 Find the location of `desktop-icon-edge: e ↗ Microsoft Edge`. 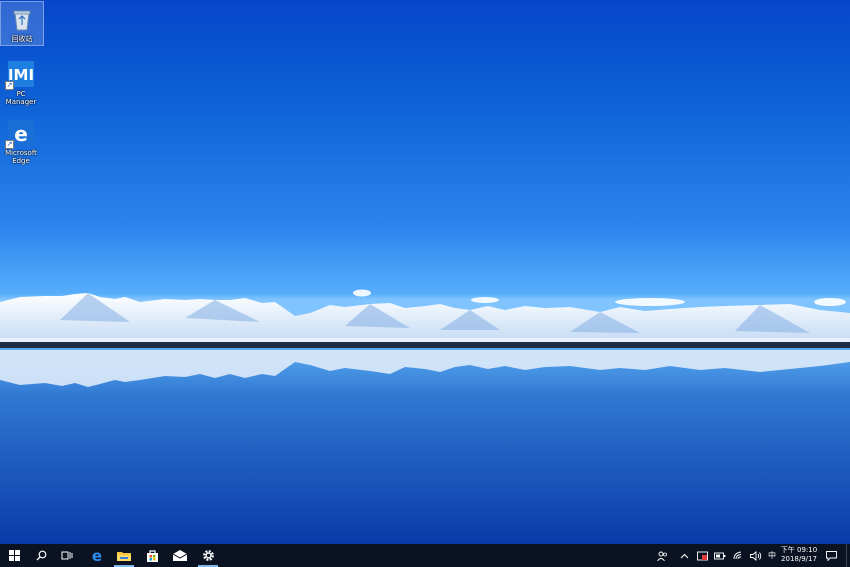

desktop-icon-edge: e ↗ Microsoft Edge is located at coordinates (21, 142).